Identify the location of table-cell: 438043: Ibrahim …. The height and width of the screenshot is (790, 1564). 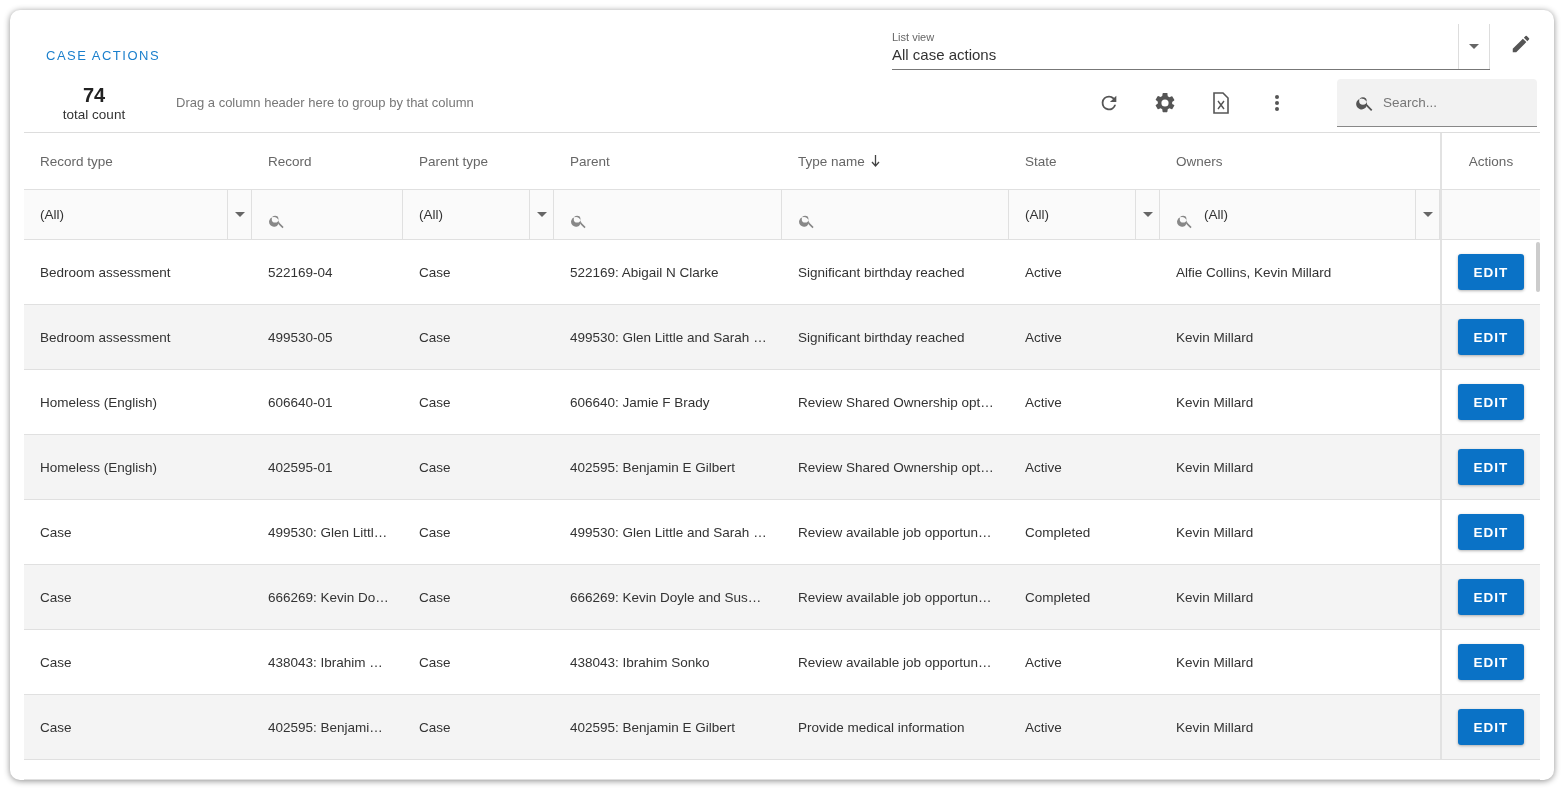
(325, 662).